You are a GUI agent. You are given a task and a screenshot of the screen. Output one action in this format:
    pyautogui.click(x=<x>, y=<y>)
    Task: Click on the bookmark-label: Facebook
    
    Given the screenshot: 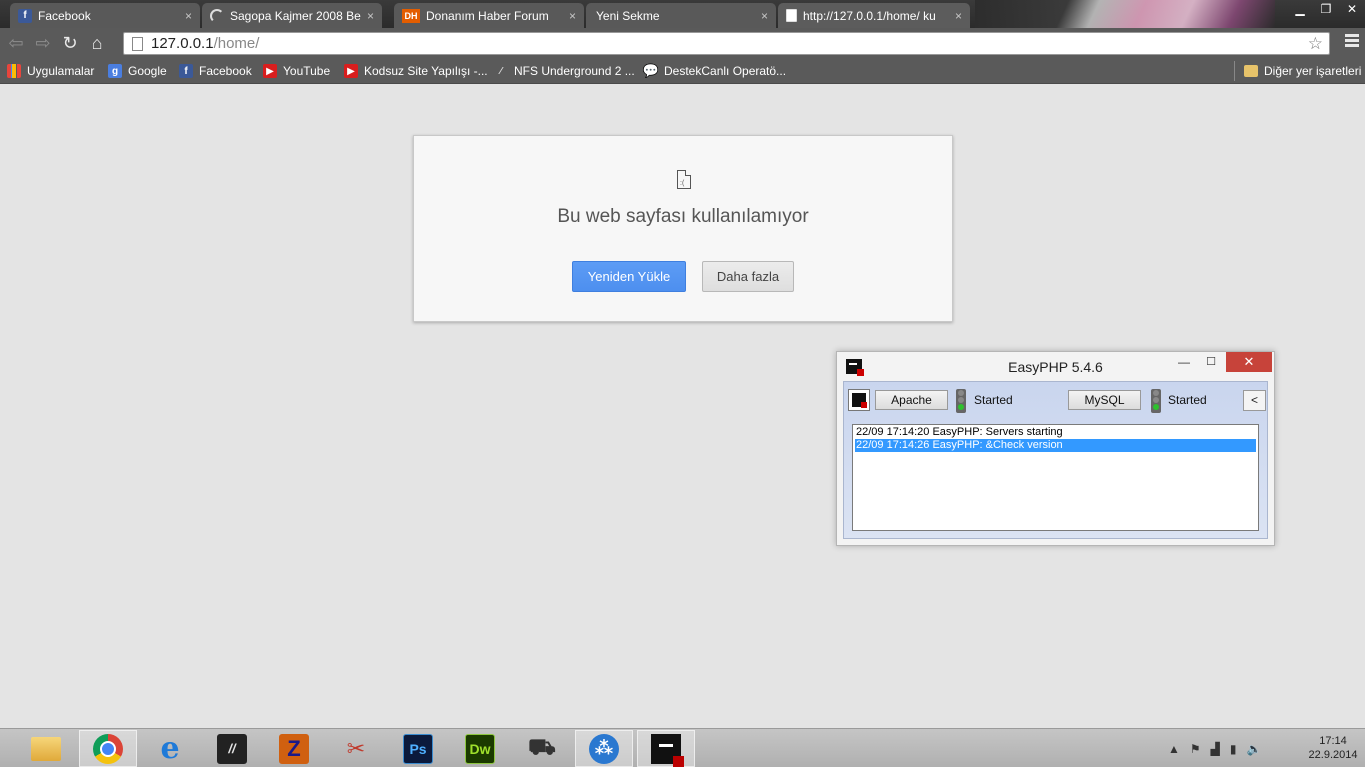 What is the action you would take?
    pyautogui.click(x=225, y=71)
    